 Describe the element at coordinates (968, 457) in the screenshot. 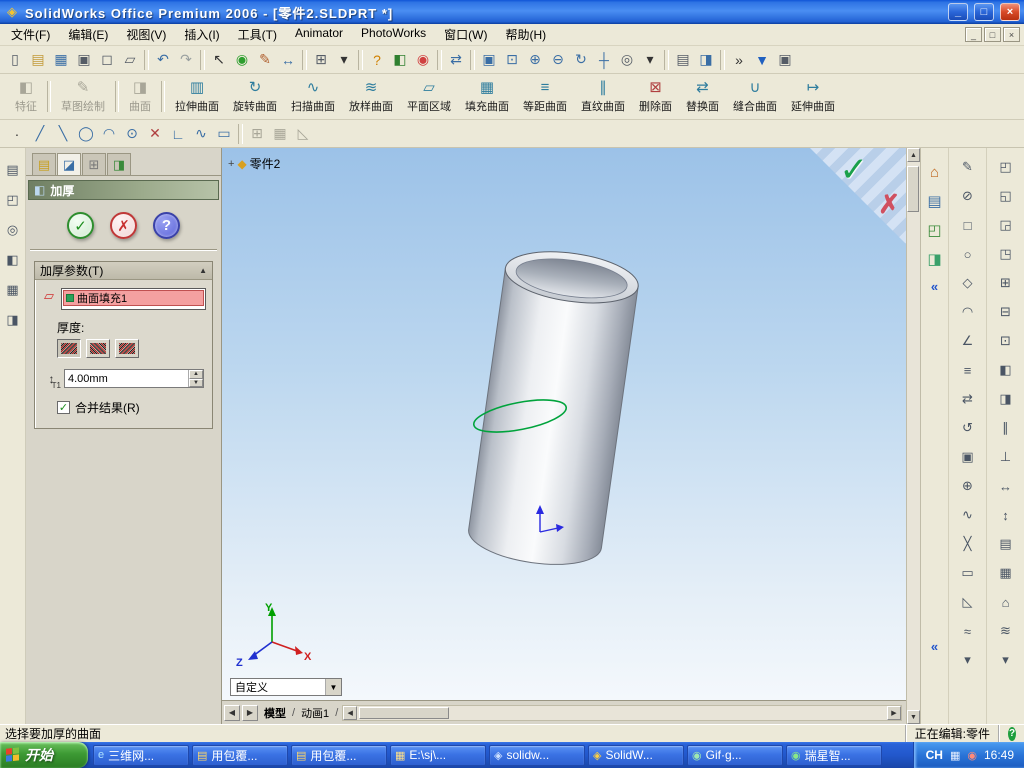

I see `right-toolbar-icon: ▣` at that location.